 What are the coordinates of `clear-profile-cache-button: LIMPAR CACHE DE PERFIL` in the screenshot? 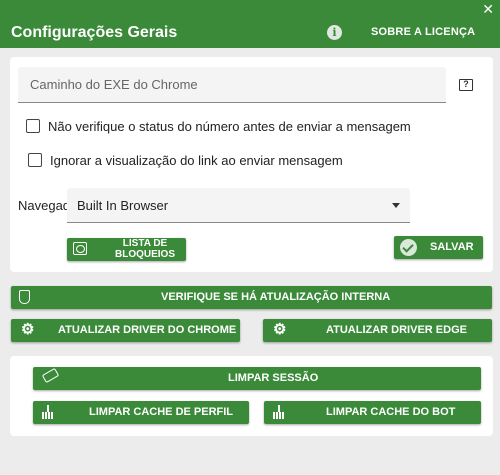 It's located at (141, 412).